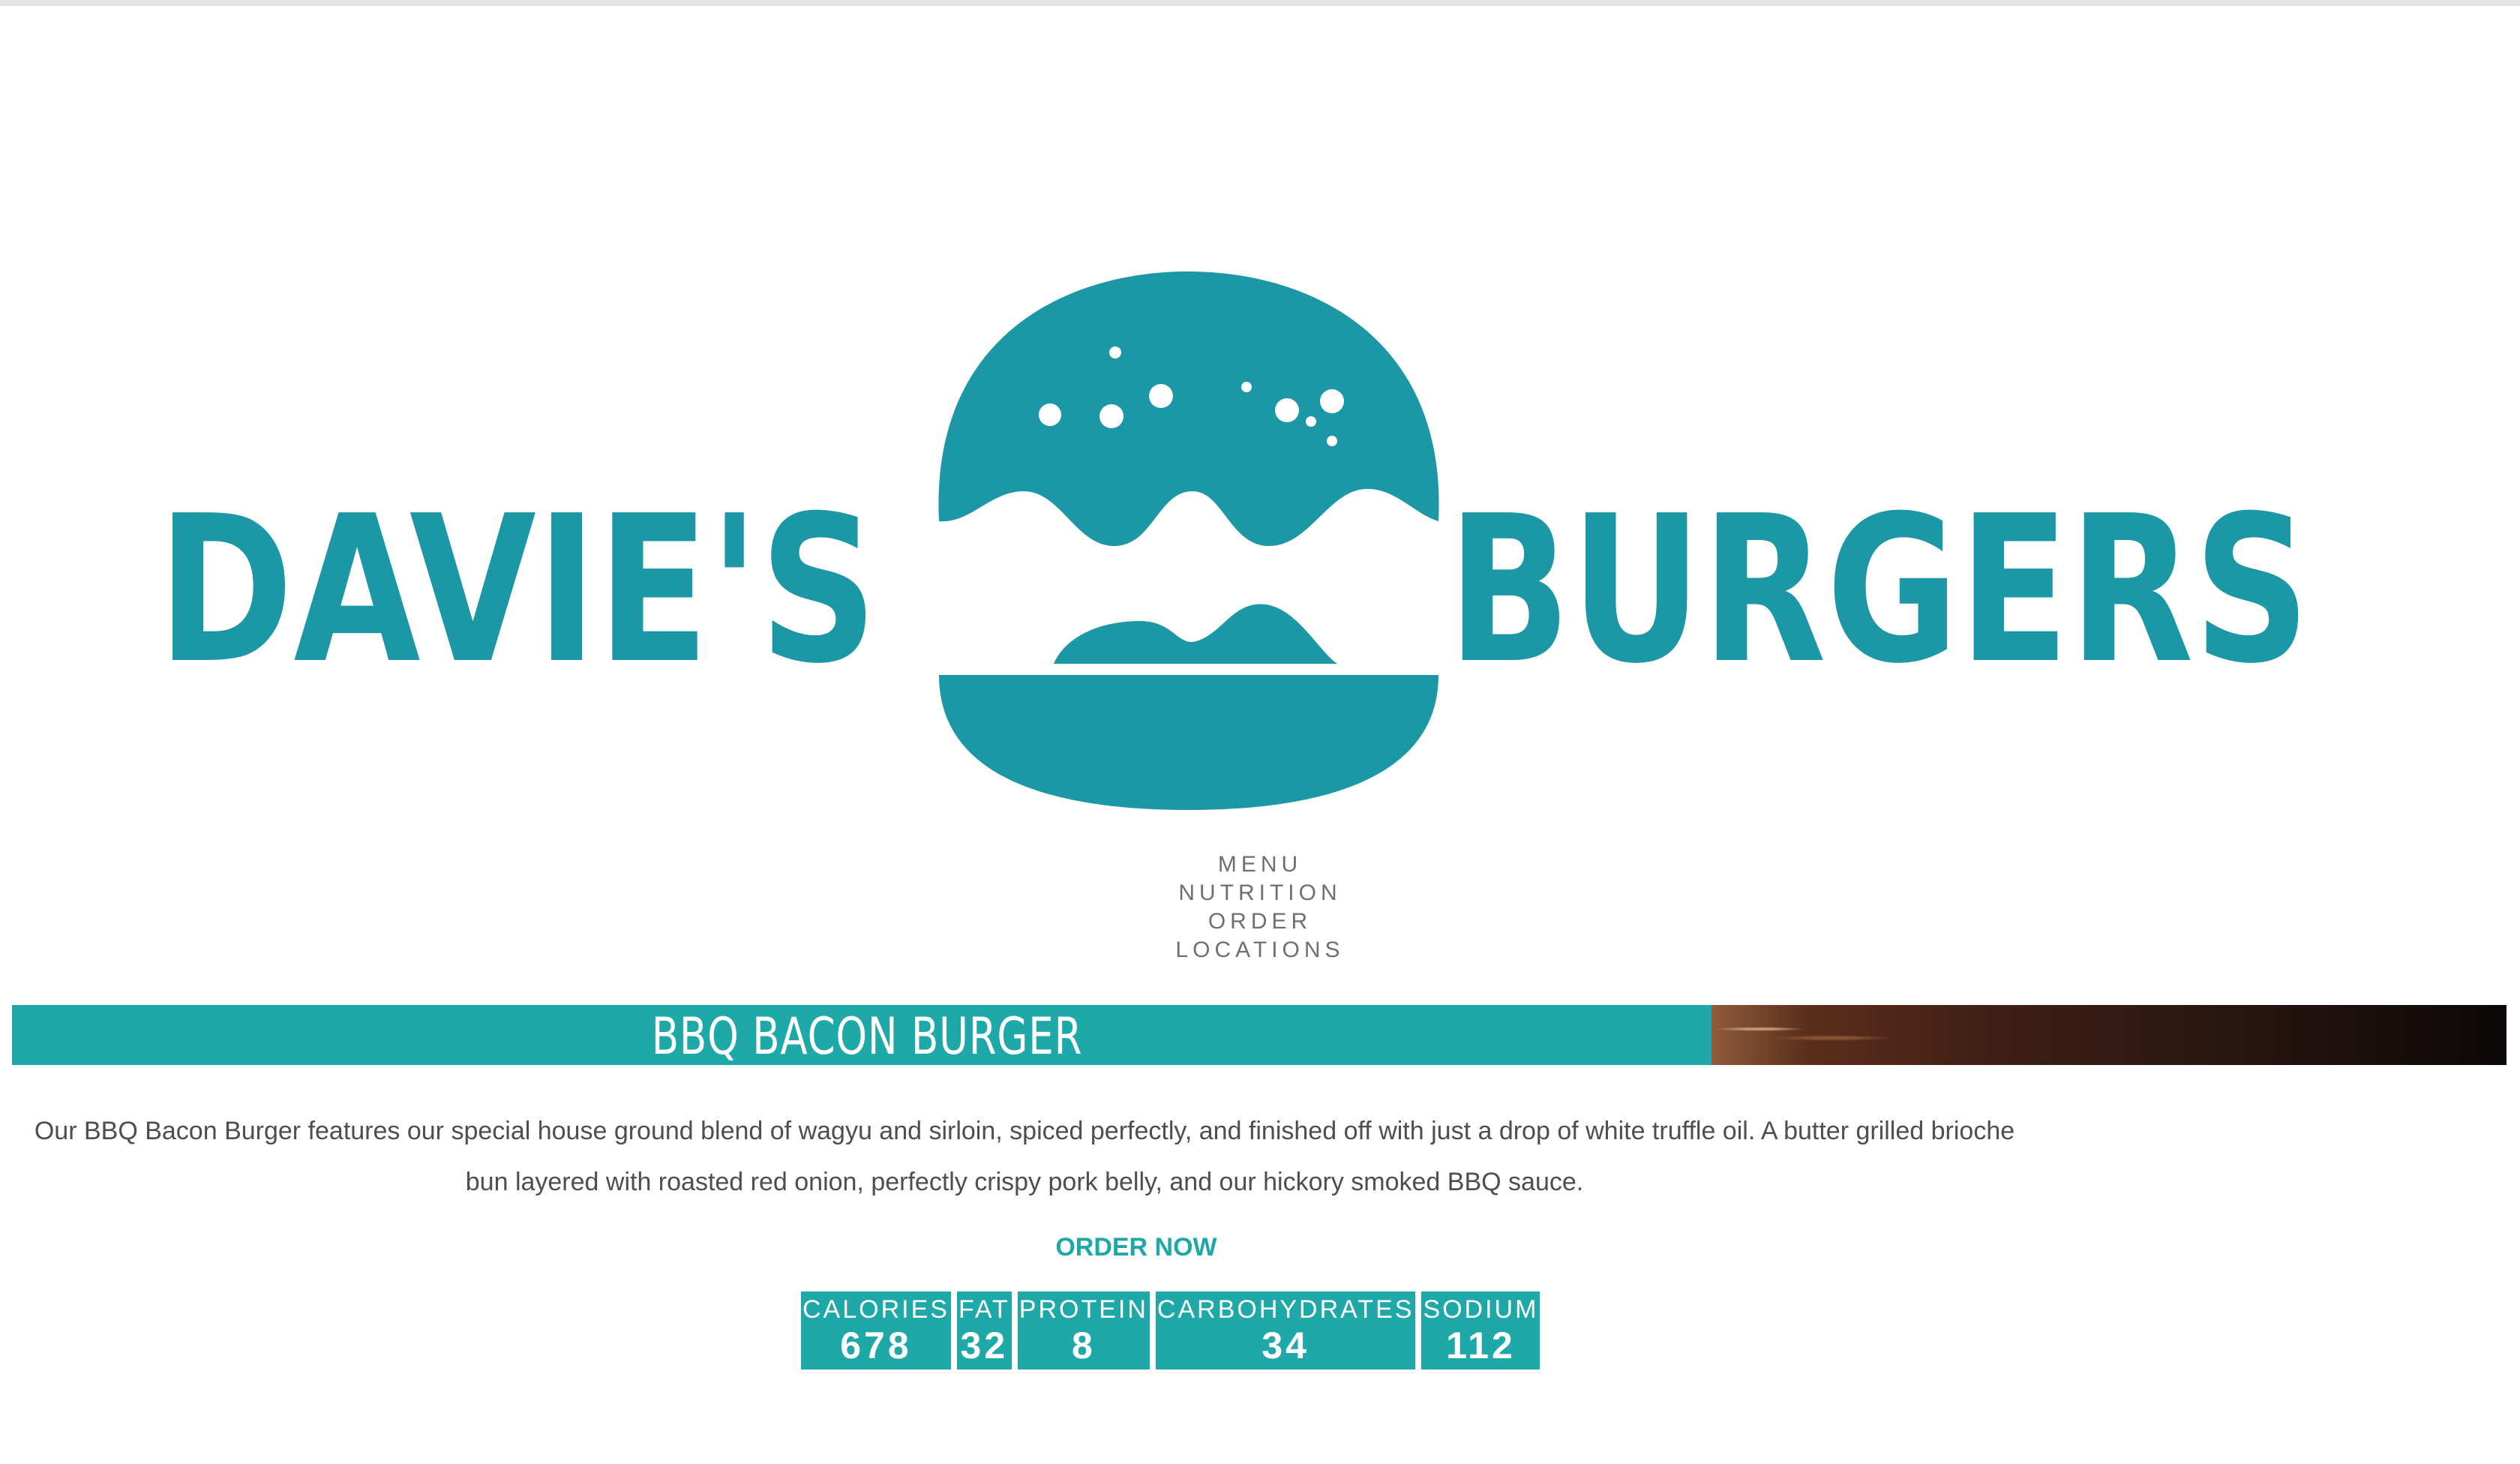 The height and width of the screenshot is (1464, 2520). I want to click on nav-item-order: ORDER, so click(1260, 922).